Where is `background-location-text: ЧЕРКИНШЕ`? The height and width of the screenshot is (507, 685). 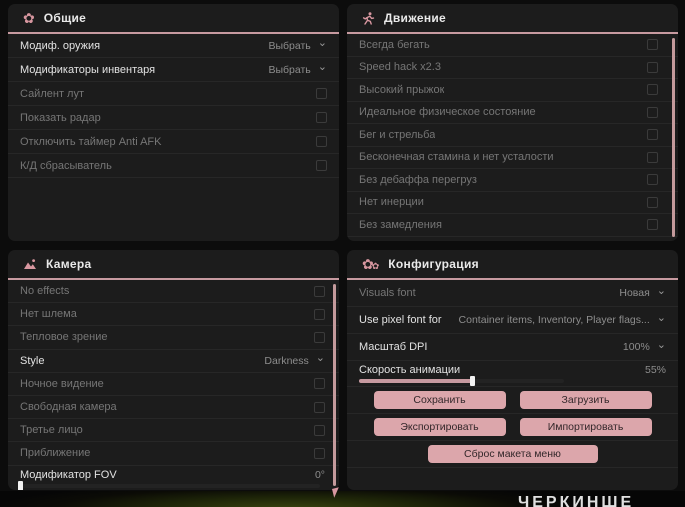 background-location-text: ЧЕРКИНШЕ is located at coordinates (576, 500).